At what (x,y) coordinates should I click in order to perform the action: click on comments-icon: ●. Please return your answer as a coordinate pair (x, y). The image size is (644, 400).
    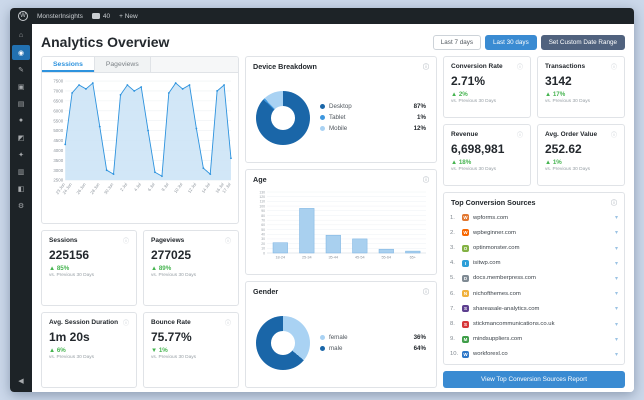
    Looking at the image, I should click on (21, 120).